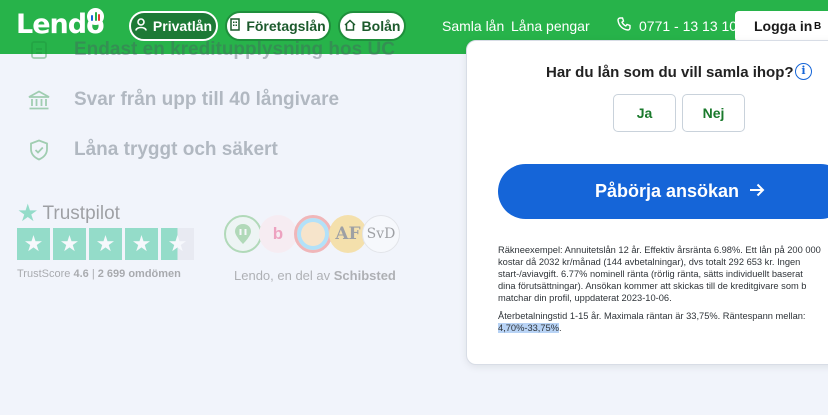  I want to click on interest-range-suffix: ., so click(560, 328).